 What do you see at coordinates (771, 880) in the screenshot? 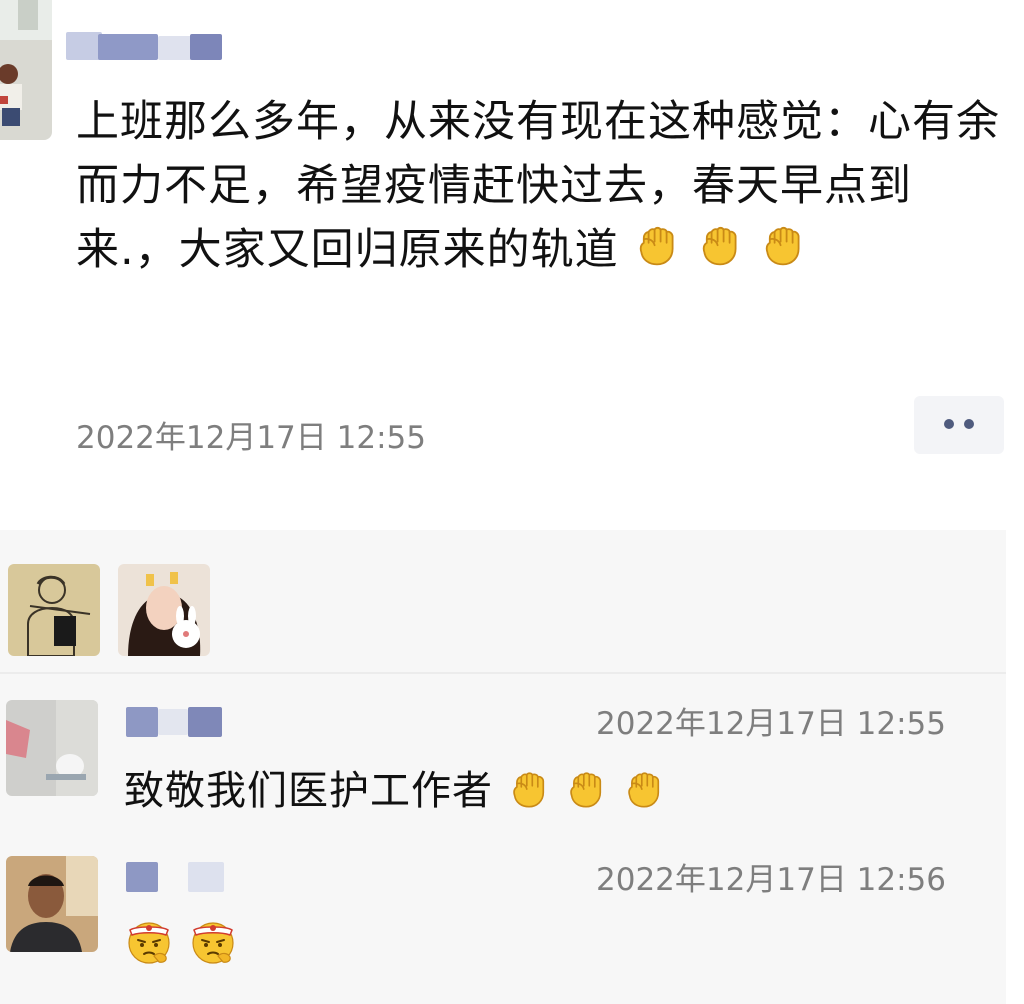
I see `comment-timestamp: 2022年12月17日 12:56` at bounding box center [771, 880].